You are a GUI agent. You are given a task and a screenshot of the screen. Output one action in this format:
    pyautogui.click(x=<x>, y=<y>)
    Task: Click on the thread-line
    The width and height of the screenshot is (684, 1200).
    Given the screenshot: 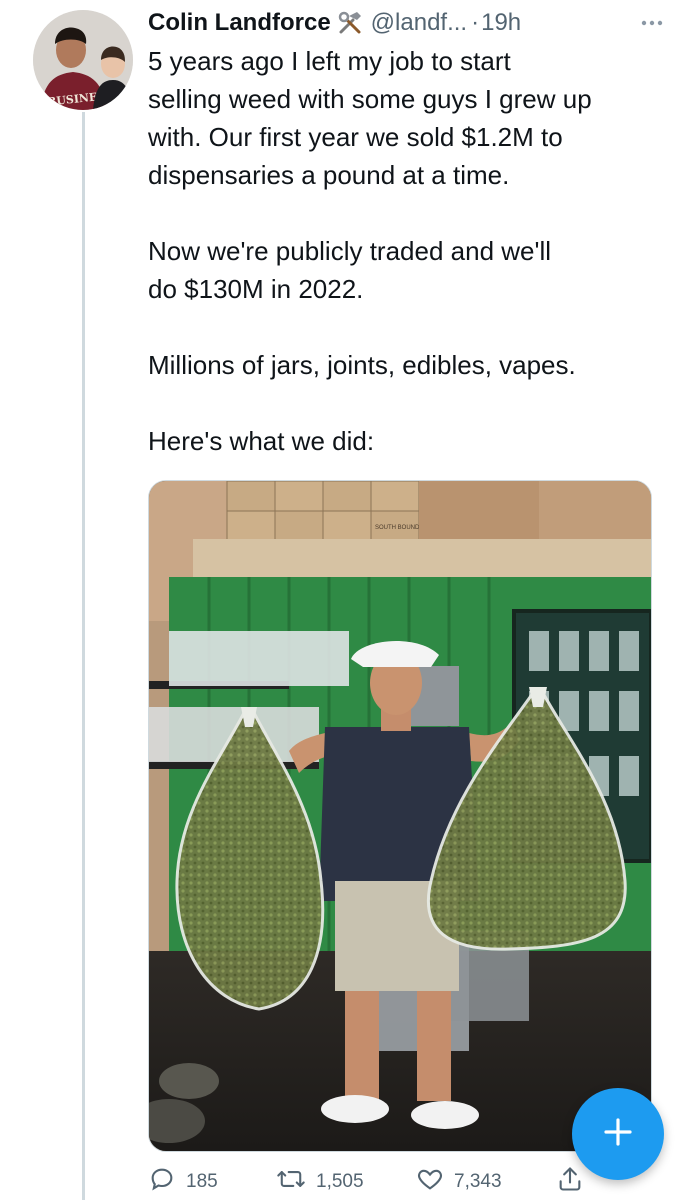 What is the action you would take?
    pyautogui.click(x=83, y=656)
    